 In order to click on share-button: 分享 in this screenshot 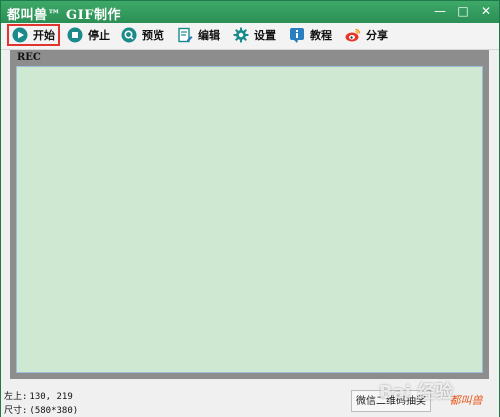, I will do `click(366, 35)`.